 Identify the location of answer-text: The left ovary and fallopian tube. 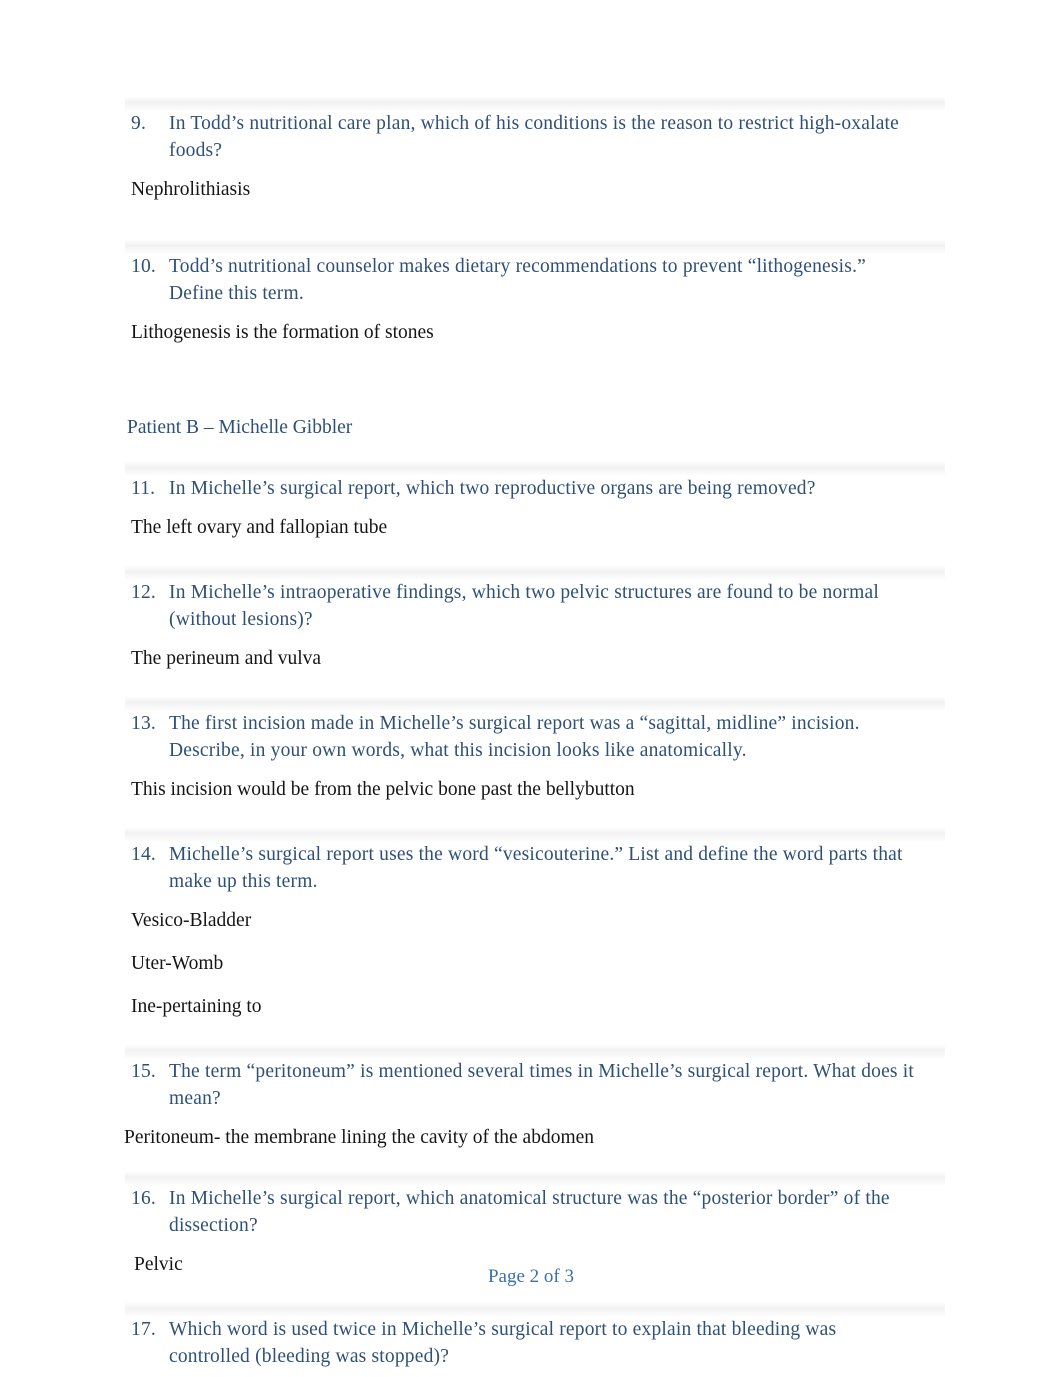
(259, 527).